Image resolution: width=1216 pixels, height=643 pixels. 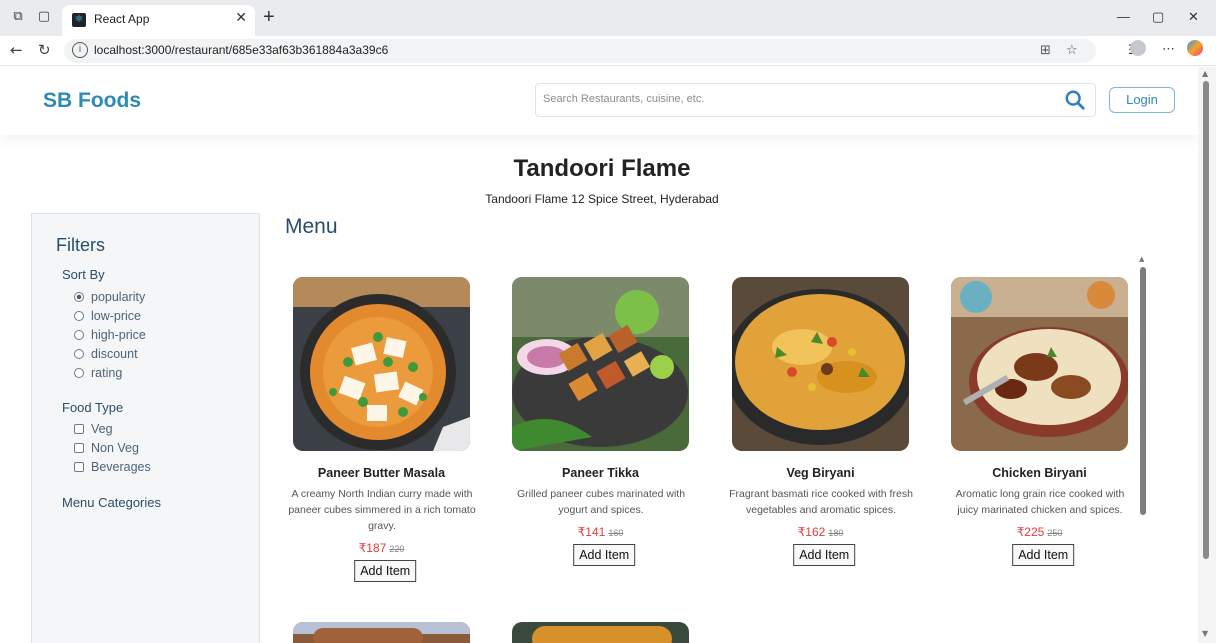 What do you see at coordinates (811, 532) in the screenshot?
I see `current-price: ₹162` at bounding box center [811, 532].